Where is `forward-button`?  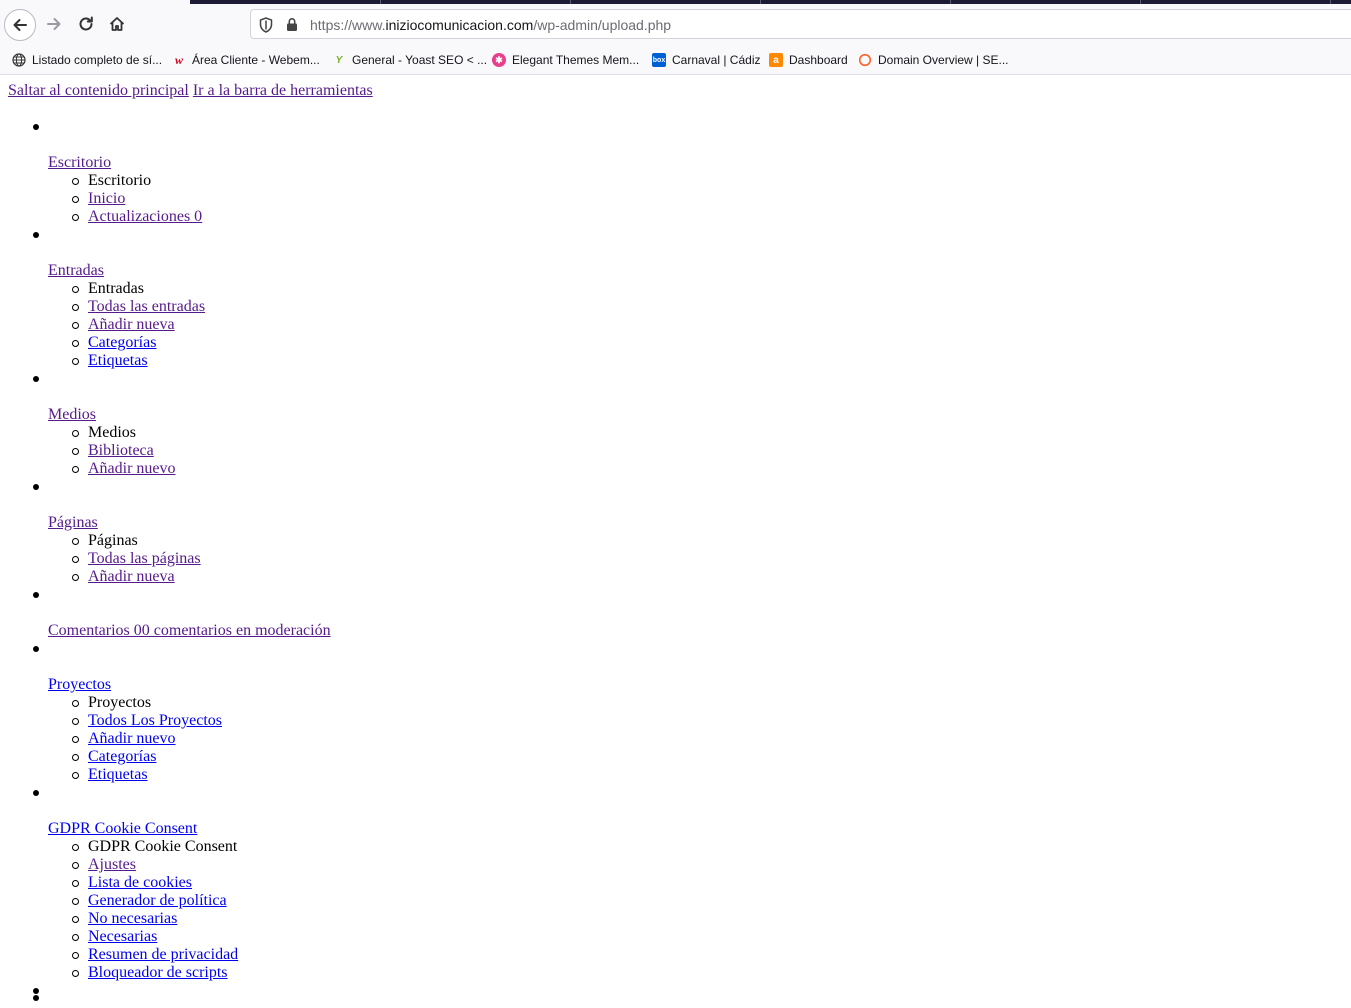
forward-button is located at coordinates (54, 24).